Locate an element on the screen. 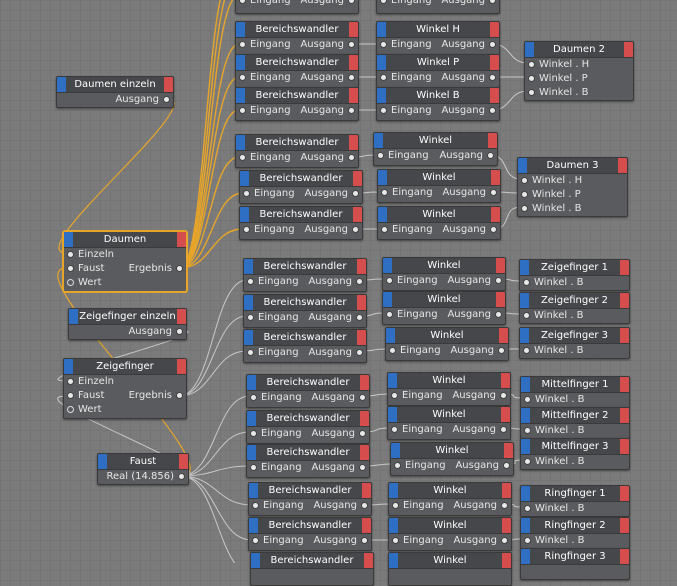  ringfinger-1-node: Ringfinger 1 Winkel . B is located at coordinates (575, 501).